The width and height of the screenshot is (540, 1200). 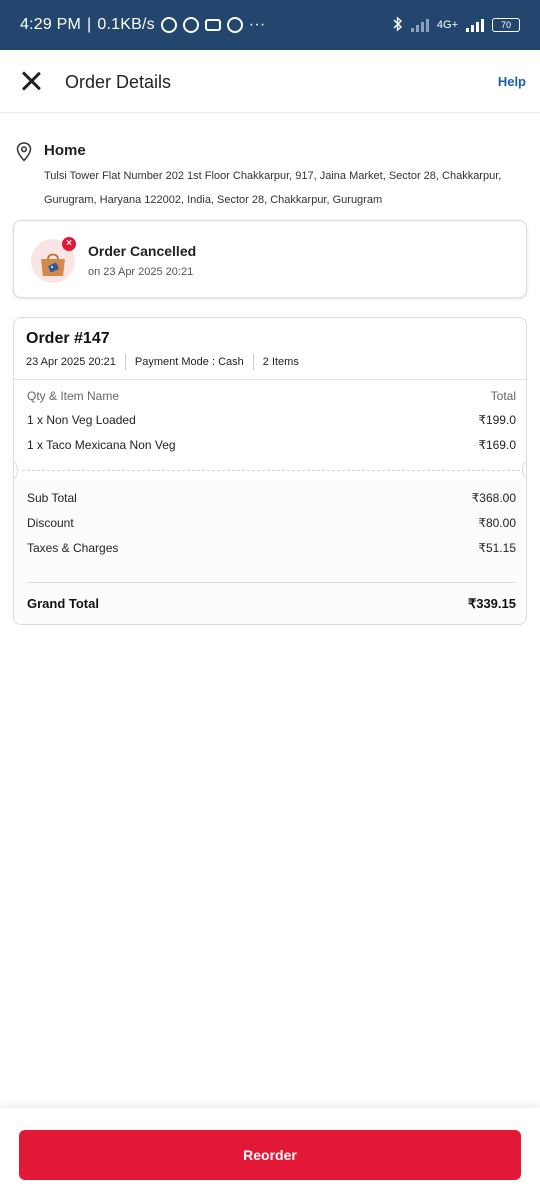 I want to click on summary-label: Sub Total, so click(x=52, y=498).